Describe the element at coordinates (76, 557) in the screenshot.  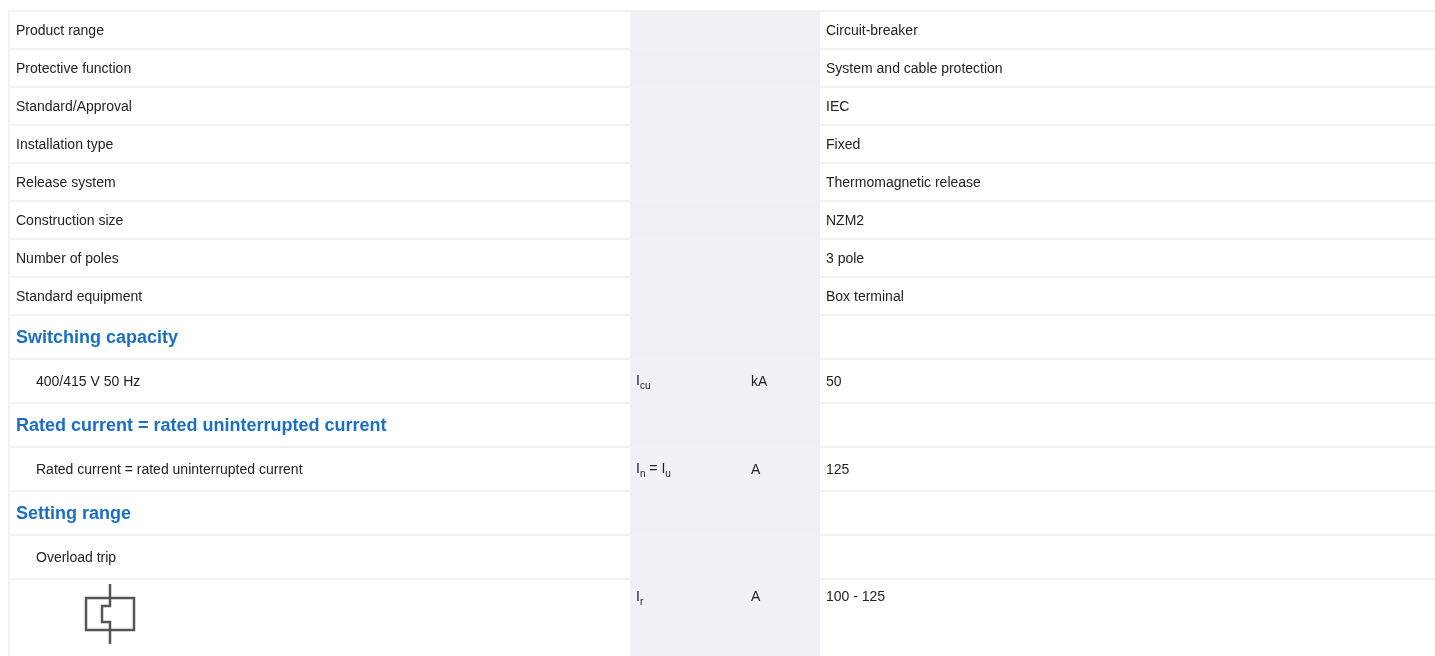
I see `property-label: Overload trip` at that location.